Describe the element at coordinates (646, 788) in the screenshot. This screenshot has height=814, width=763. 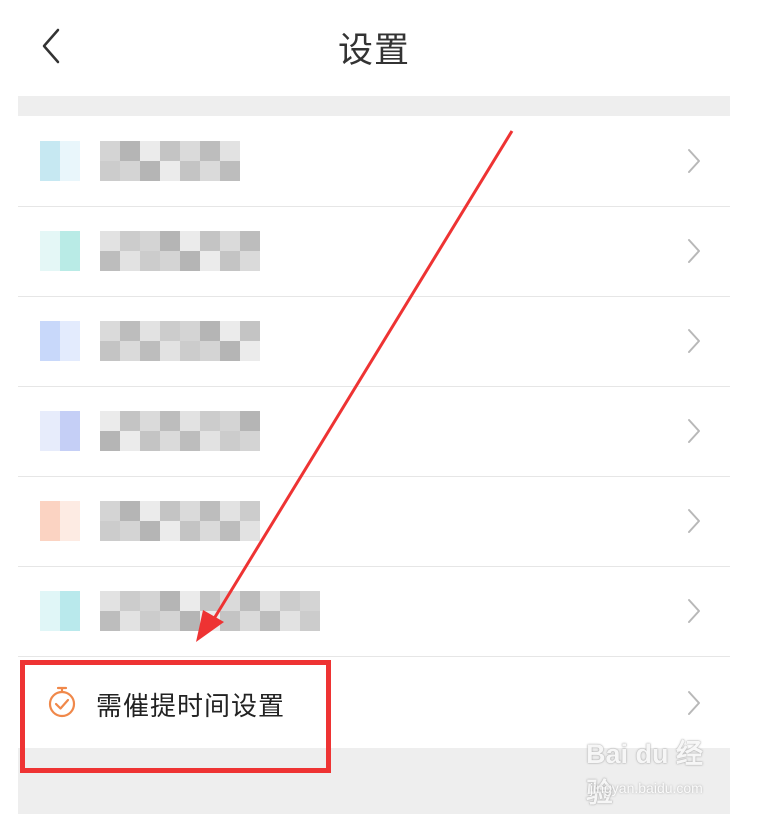
I see `watermark-sub-text: jingyan.baidu.com` at that location.